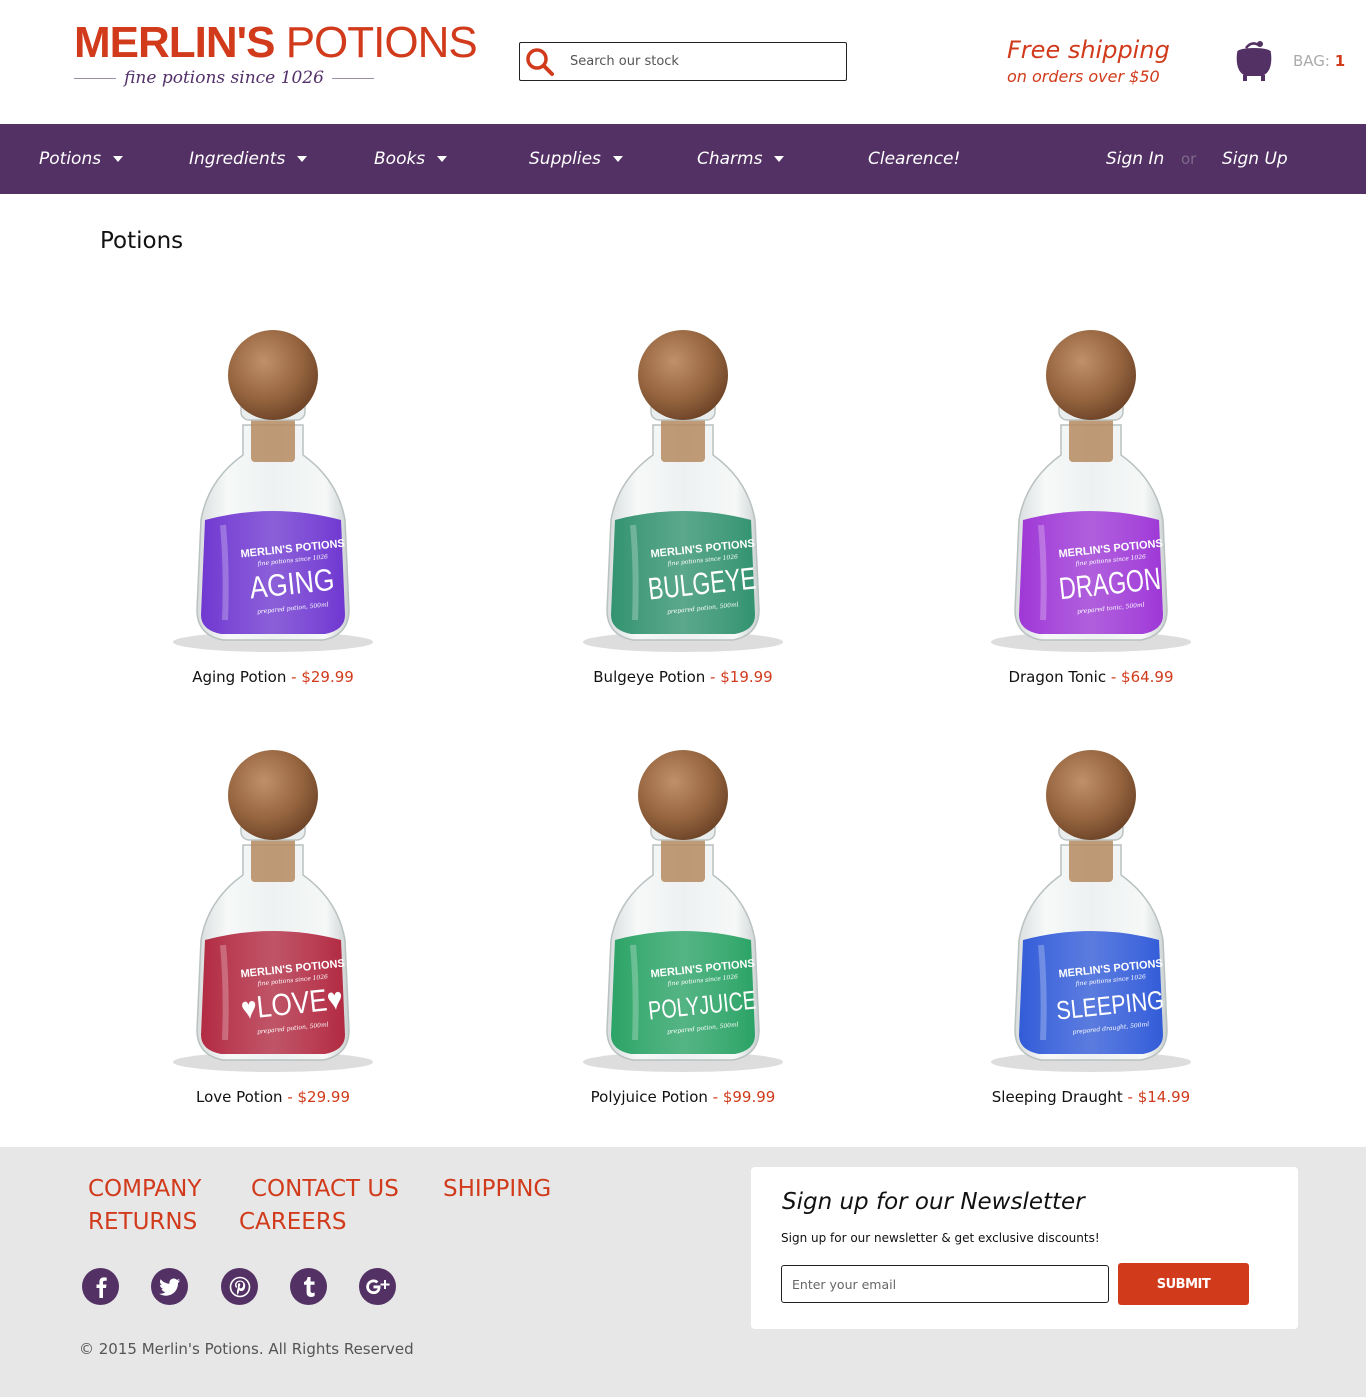 This screenshot has height=1397, width=1366. What do you see at coordinates (1254, 60) in the screenshot?
I see `cauldron-icon` at bounding box center [1254, 60].